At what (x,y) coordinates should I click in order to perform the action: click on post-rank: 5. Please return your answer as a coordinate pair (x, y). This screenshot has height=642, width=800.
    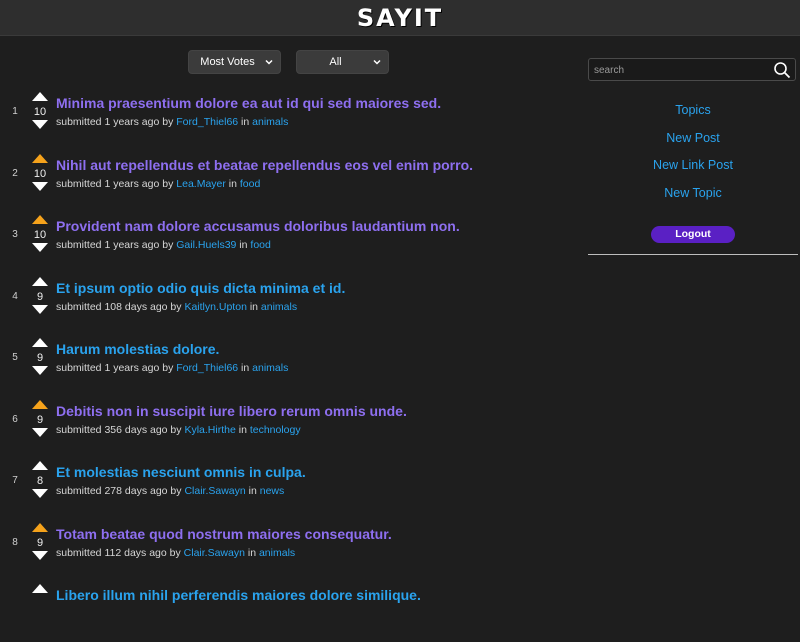
    Looking at the image, I should click on (15, 357).